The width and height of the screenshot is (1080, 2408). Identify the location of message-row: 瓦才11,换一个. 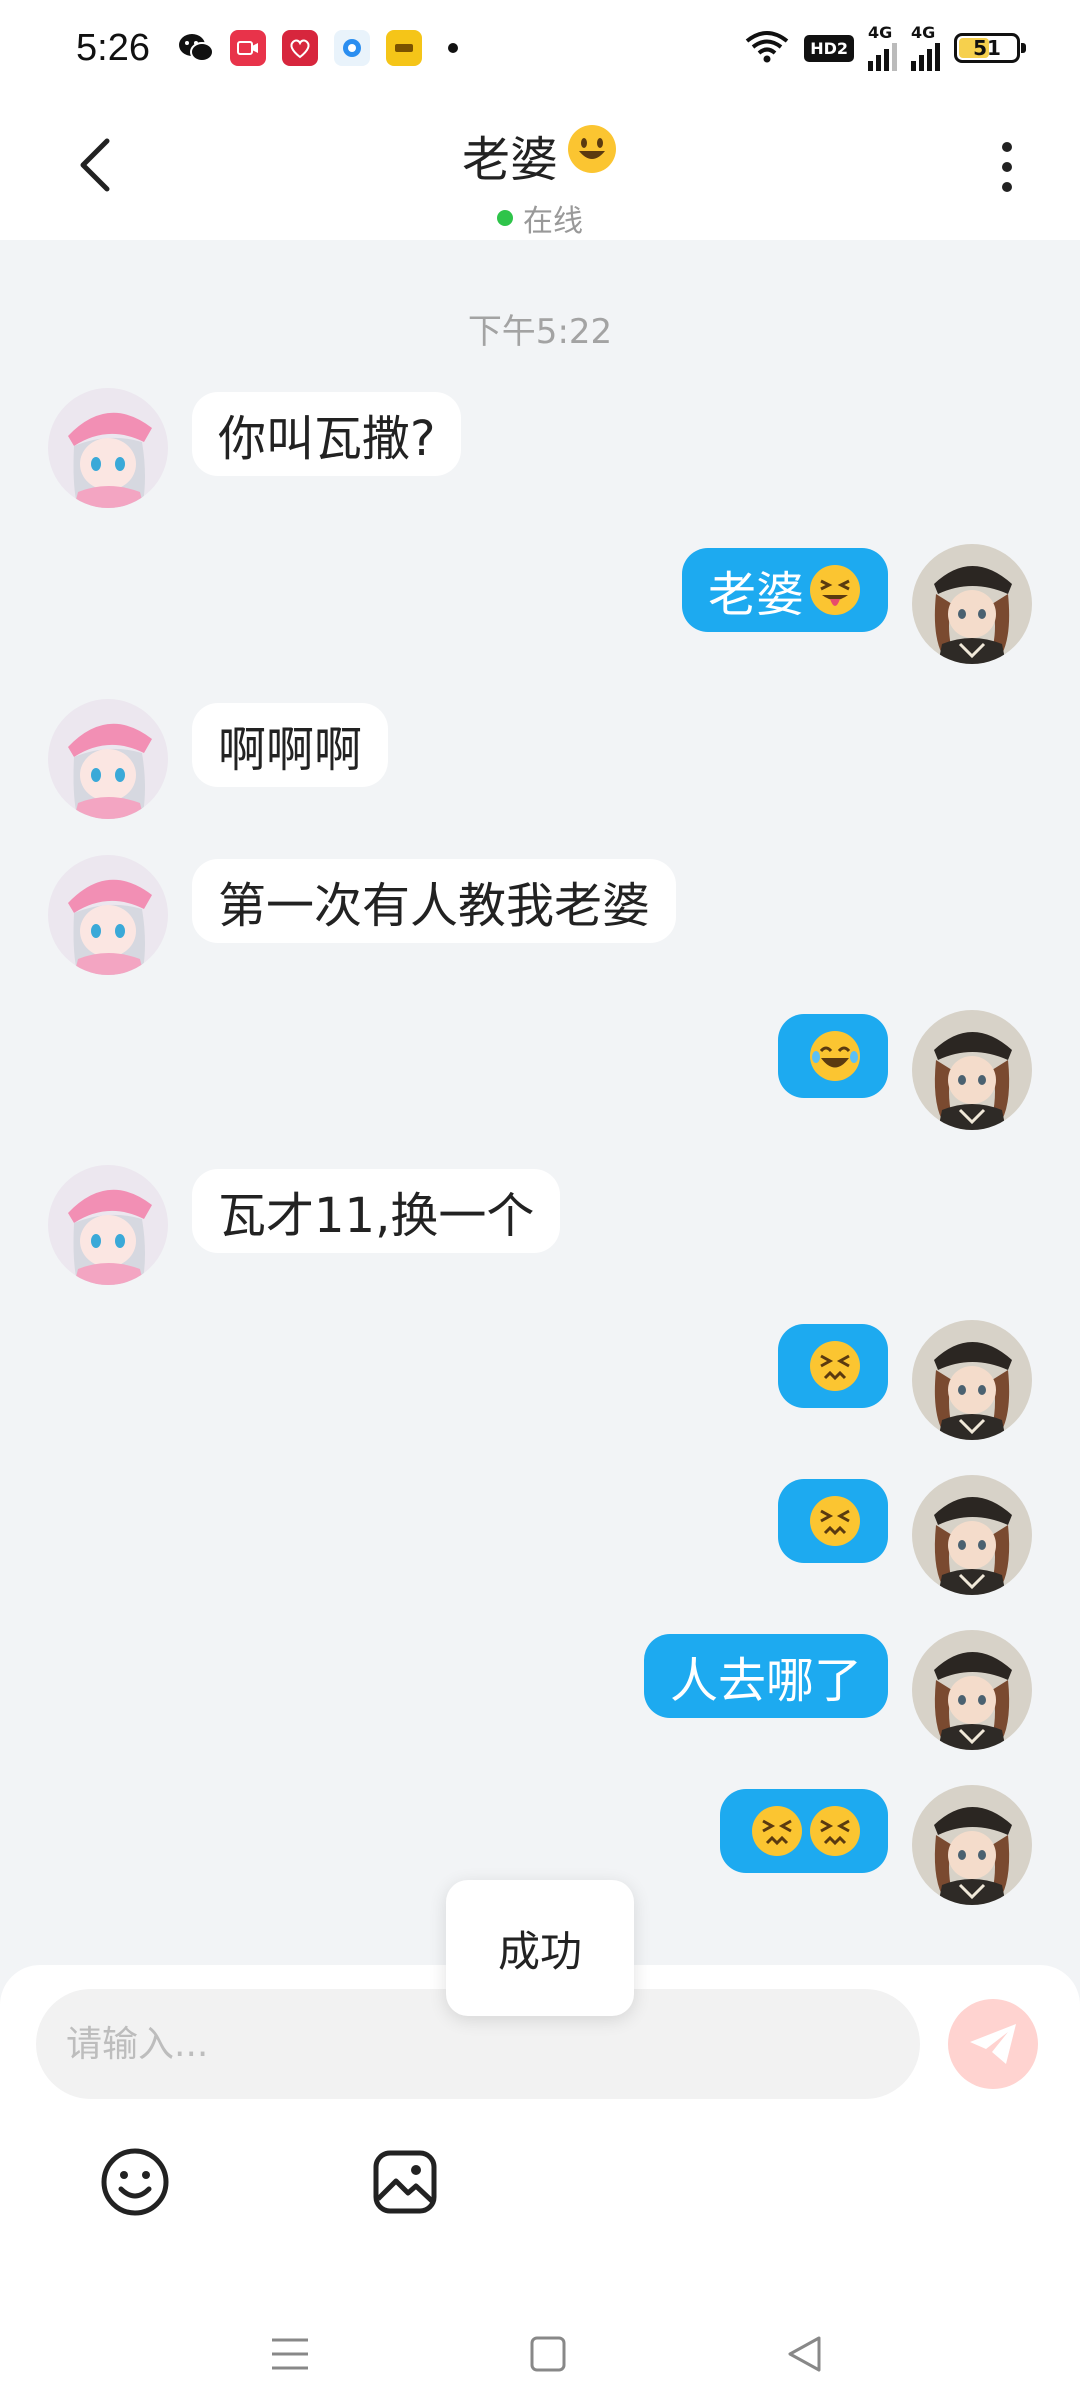
(540, 1227).